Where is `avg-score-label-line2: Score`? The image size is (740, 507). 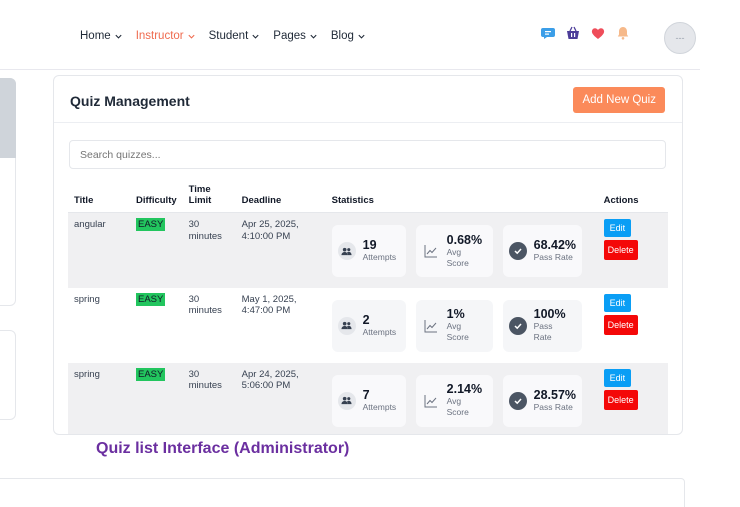 avg-score-label-line2: Score is located at coordinates (457, 262).